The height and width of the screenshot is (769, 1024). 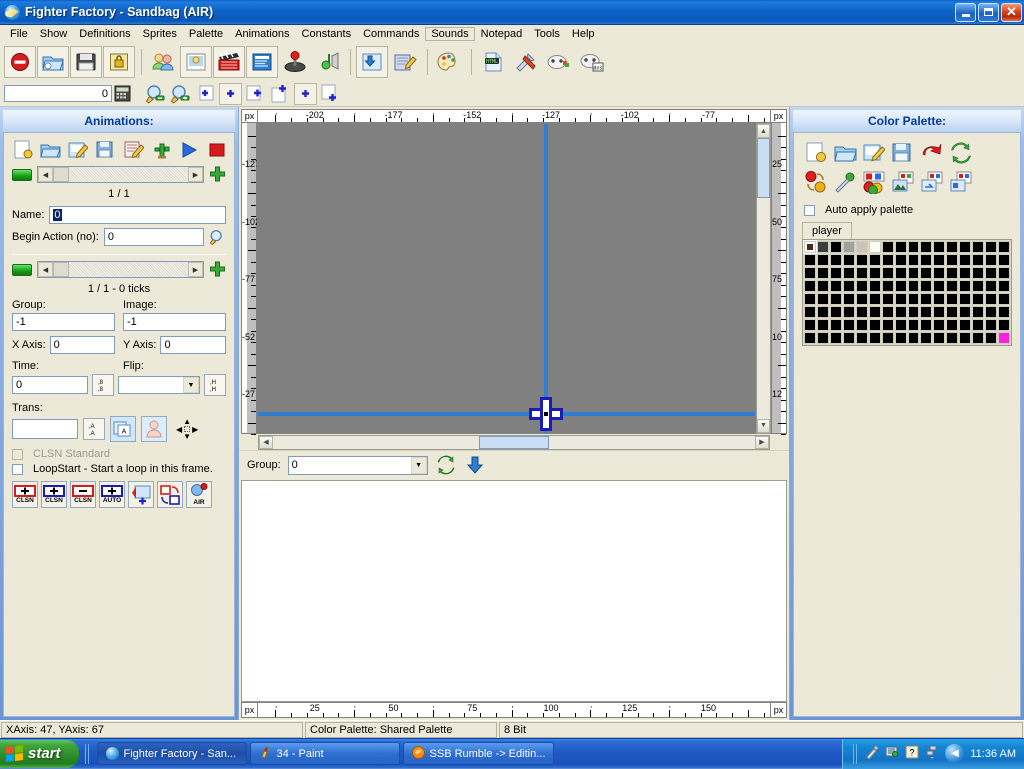 What do you see at coordinates (206, 34) in the screenshot?
I see `menu-item-palette: Palette` at bounding box center [206, 34].